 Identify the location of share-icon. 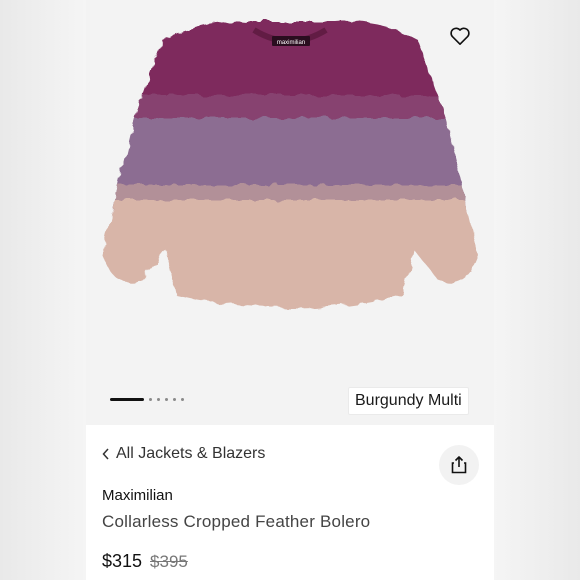
(459, 465).